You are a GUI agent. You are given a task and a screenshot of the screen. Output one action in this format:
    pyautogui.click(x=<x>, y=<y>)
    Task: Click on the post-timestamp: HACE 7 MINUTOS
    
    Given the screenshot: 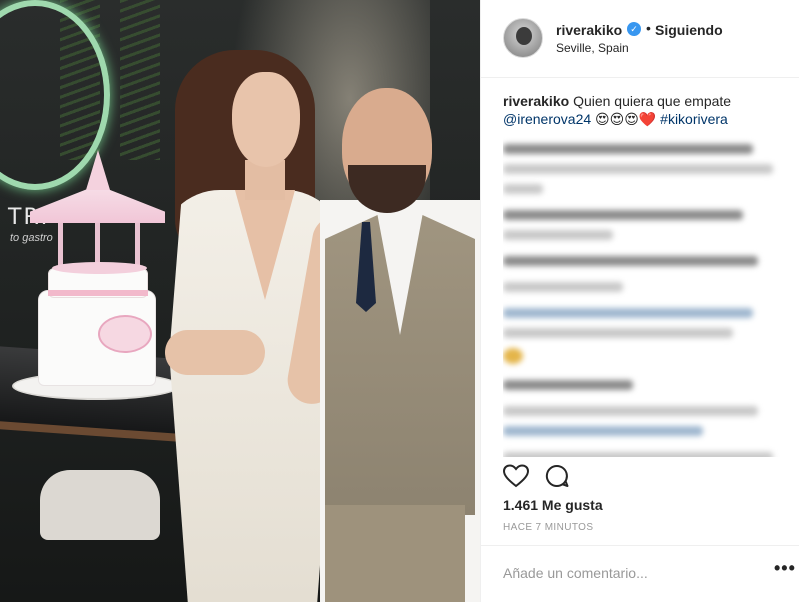 What is the action you would take?
    pyautogui.click(x=548, y=527)
    